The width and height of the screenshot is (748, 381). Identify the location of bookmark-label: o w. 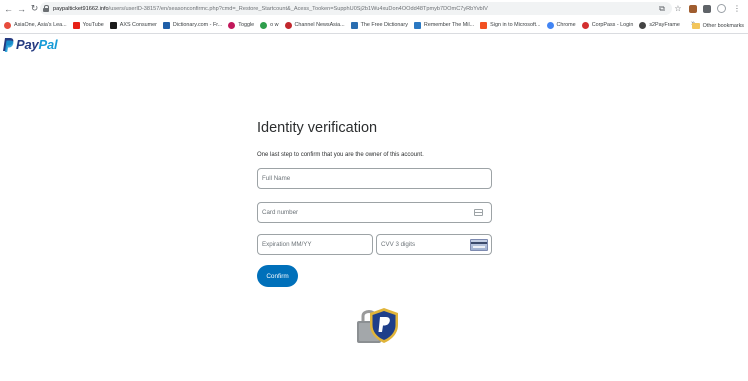
(274, 25).